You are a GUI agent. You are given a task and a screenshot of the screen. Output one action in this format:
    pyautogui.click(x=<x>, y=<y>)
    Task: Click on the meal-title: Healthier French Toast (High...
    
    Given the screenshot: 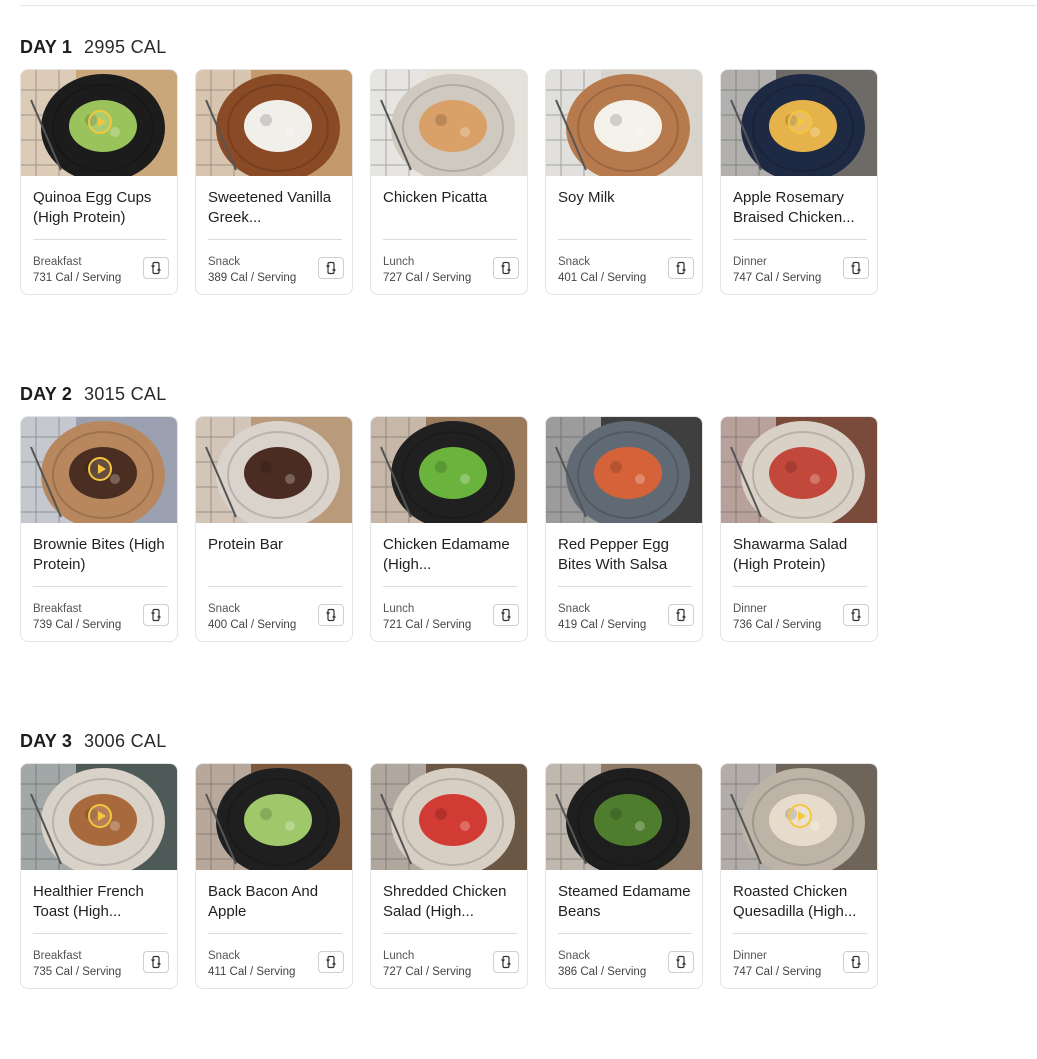 What is the action you would take?
    pyautogui.click(x=100, y=902)
    